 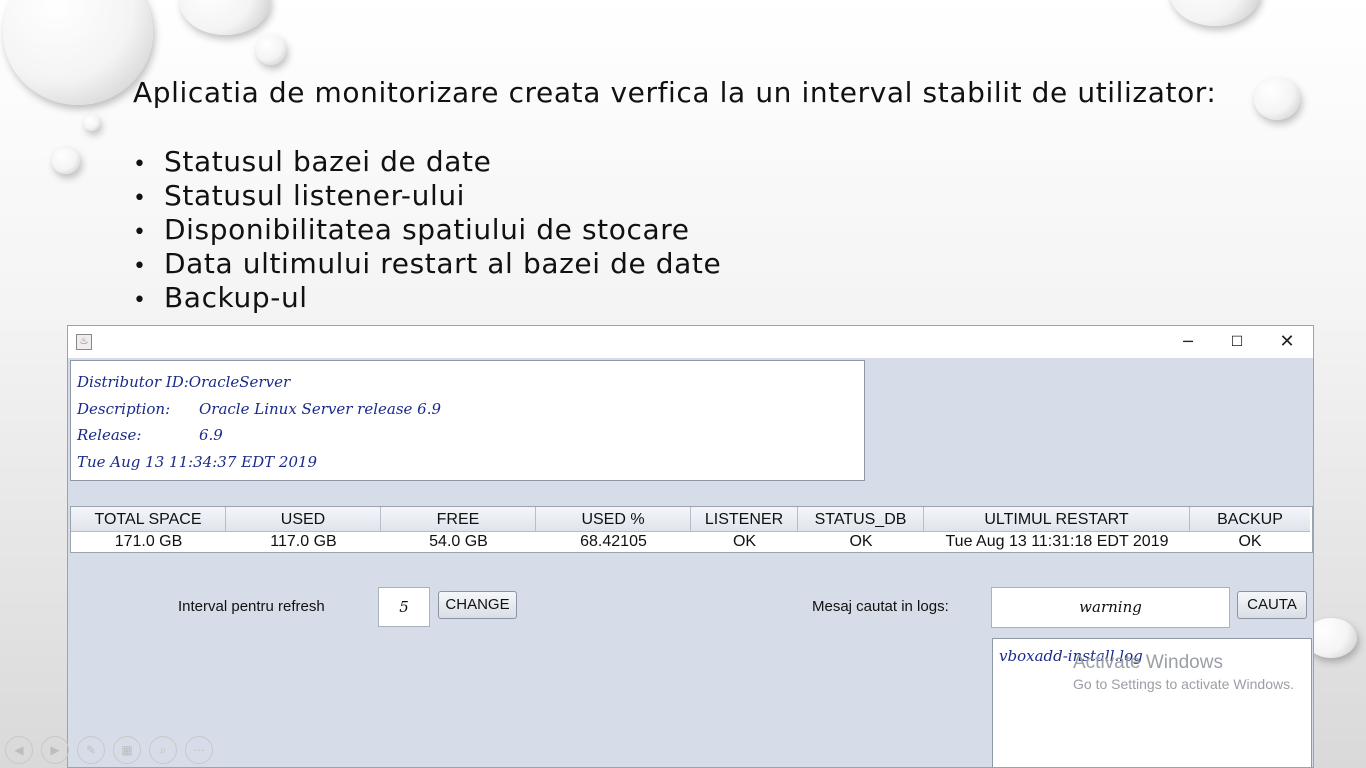 What do you see at coordinates (199, 750) in the screenshot?
I see `more-icon: ⋯` at bounding box center [199, 750].